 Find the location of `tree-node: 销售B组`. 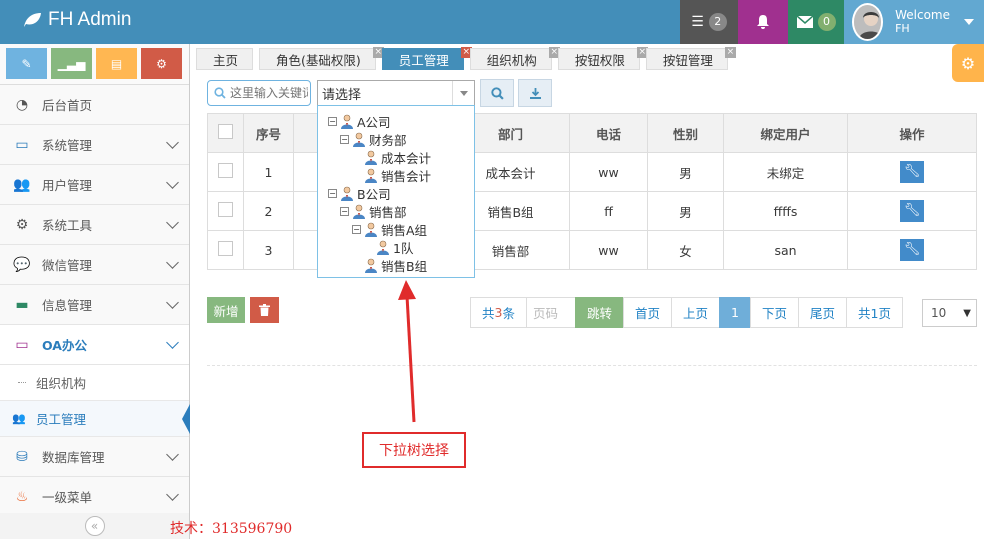

tree-node: 销售B组 is located at coordinates (401, 265).